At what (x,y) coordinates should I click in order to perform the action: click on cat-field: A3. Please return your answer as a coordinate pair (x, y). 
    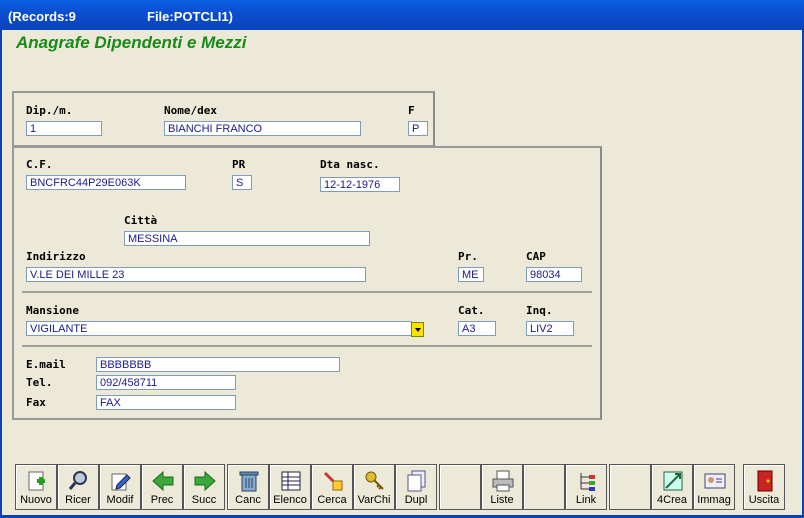
    Looking at the image, I should click on (477, 328).